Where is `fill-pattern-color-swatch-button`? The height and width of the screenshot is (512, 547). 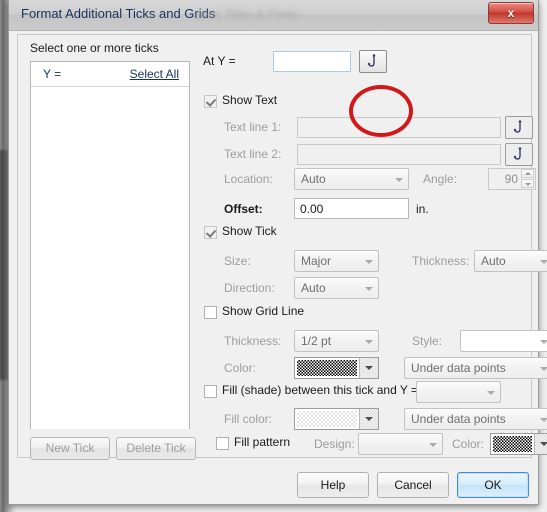 fill-pattern-color-swatch-button is located at coordinates (518, 444).